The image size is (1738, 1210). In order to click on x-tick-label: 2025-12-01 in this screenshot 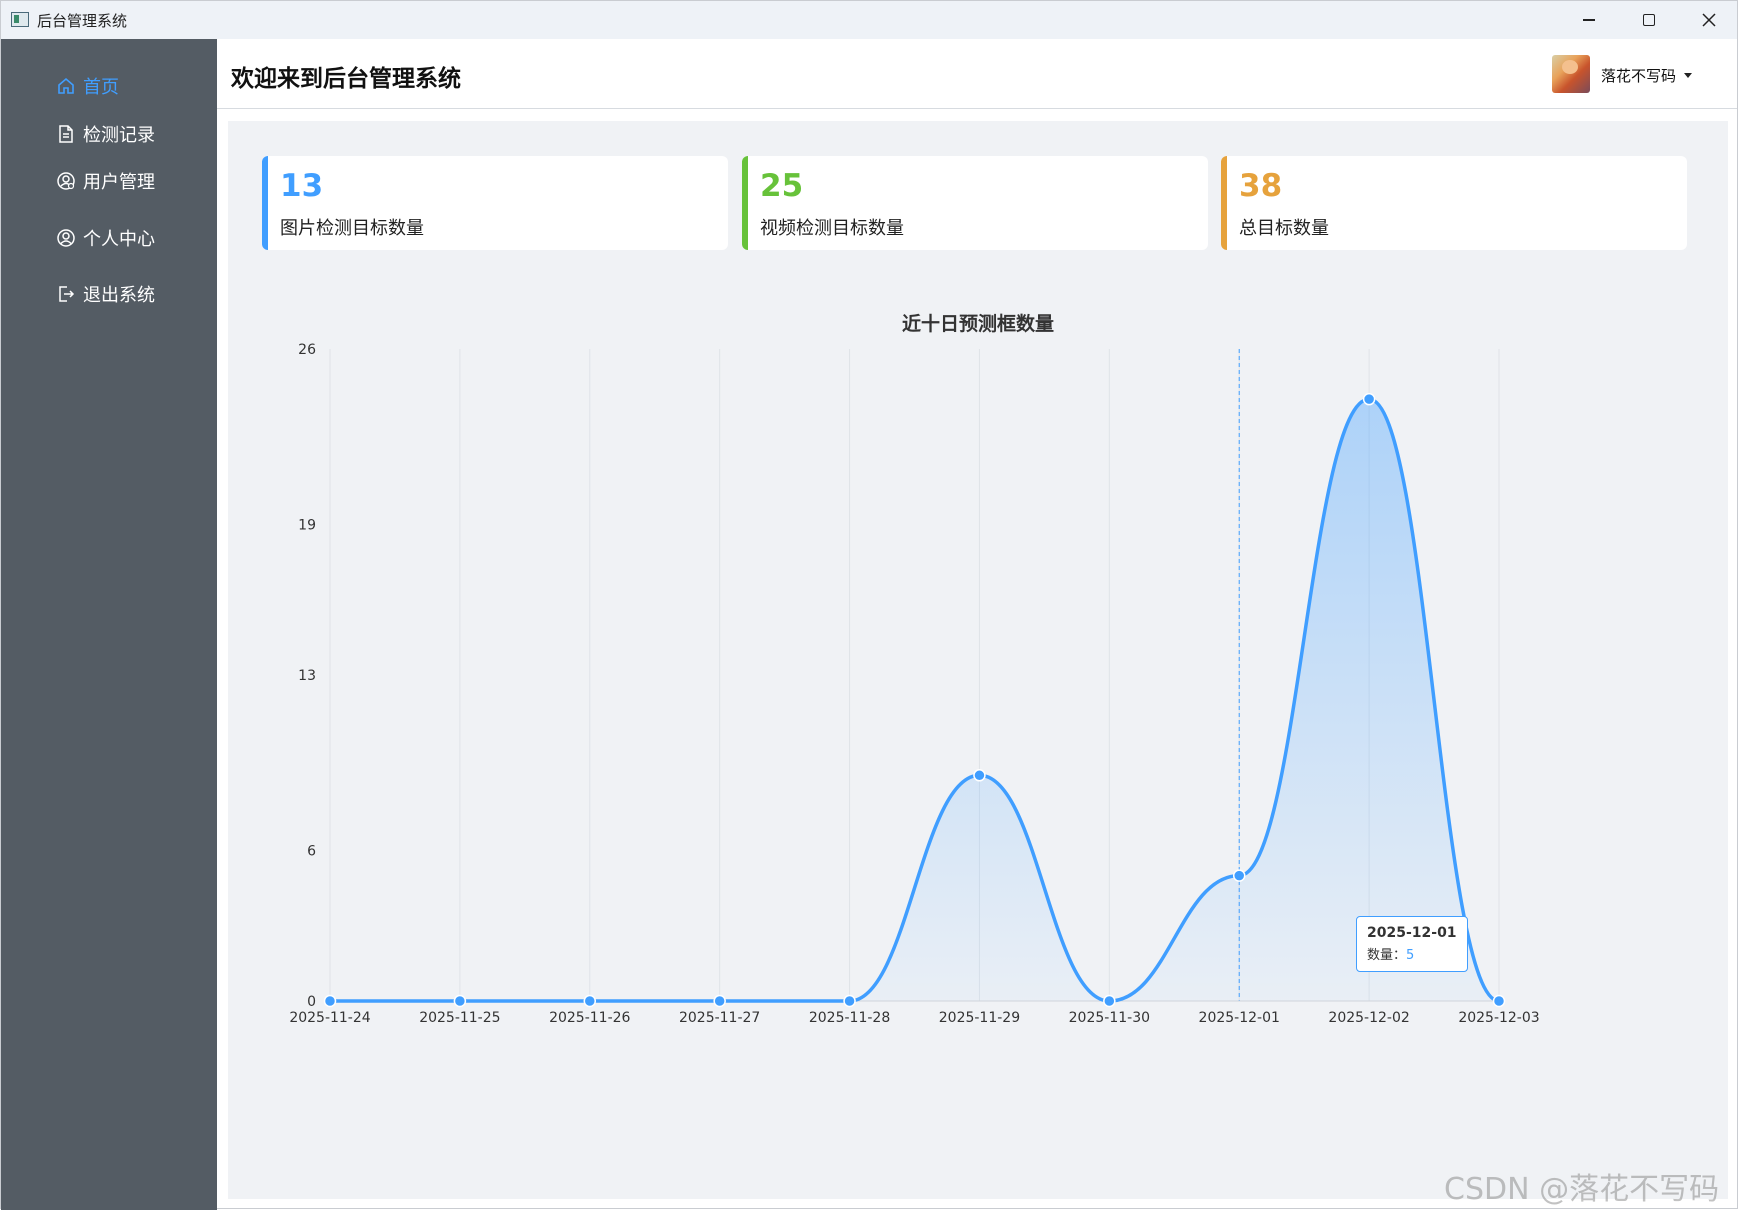, I will do `click(1239, 1018)`.